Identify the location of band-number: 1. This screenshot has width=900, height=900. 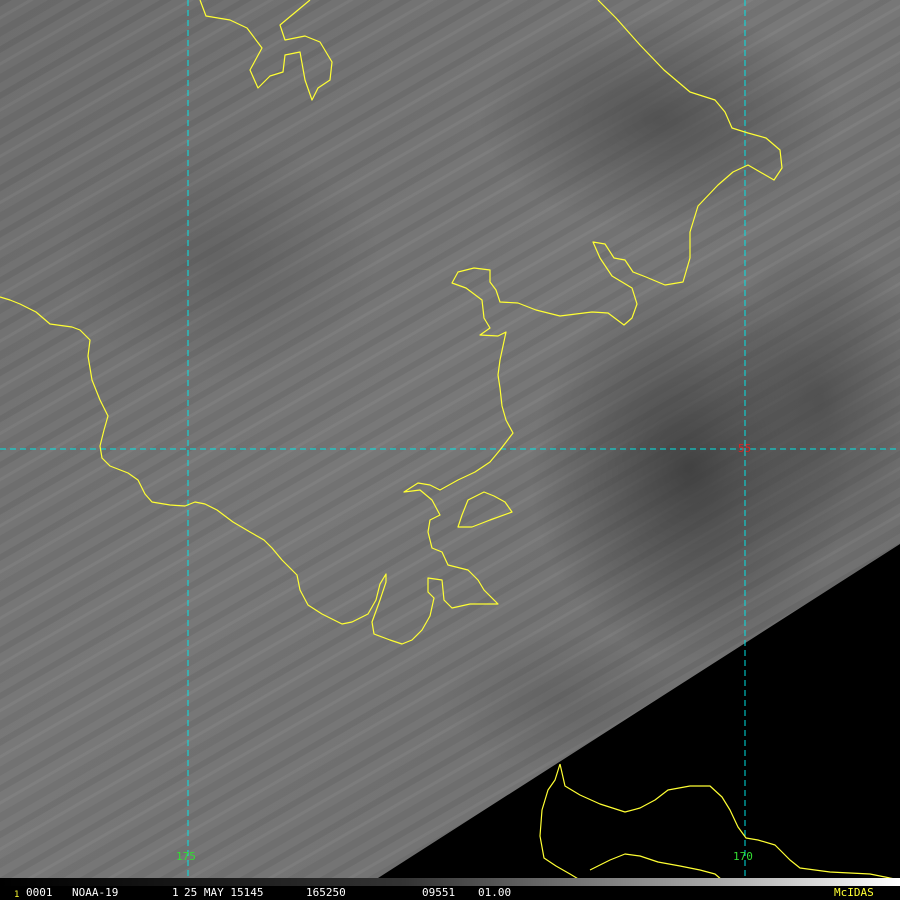
(175, 892).